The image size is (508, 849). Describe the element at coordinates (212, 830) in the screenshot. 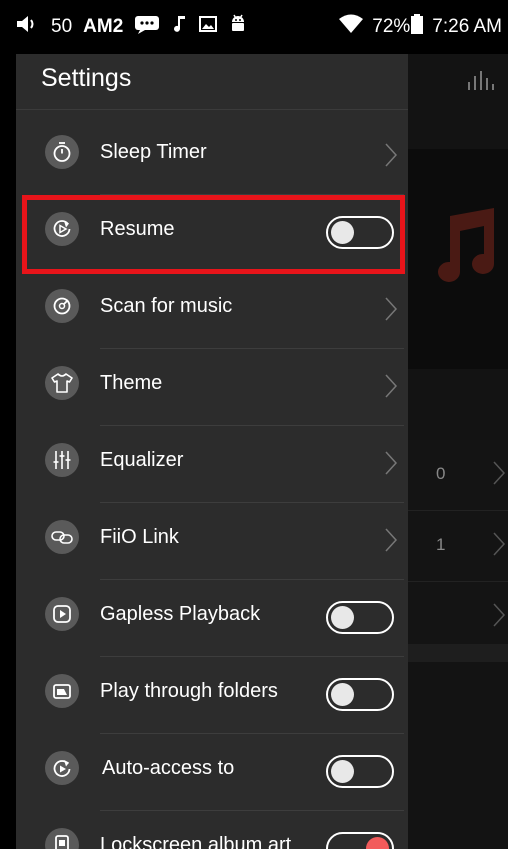

I see `settings-item-lockscreen-album-art: Lockscreen album art` at that location.